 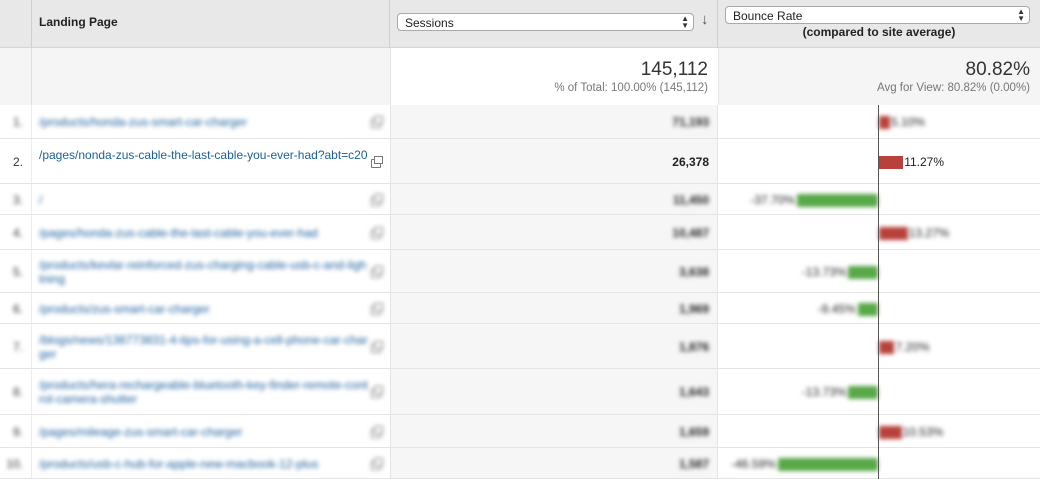 I want to click on row-index-cell: 5., so click(x=15, y=271).